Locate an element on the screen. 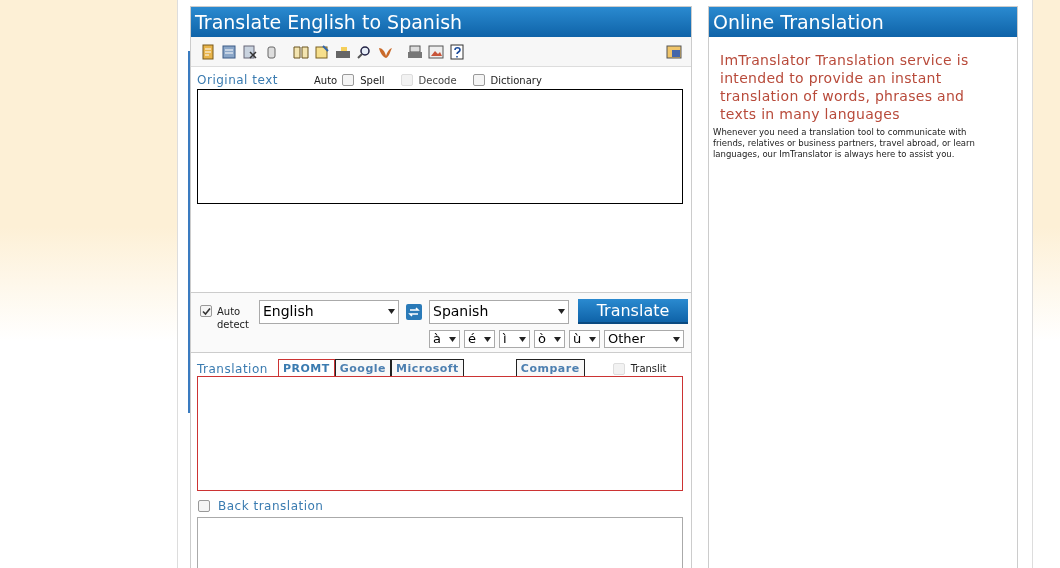 The image size is (1060, 568). magnifier-icon is located at coordinates (364, 51).